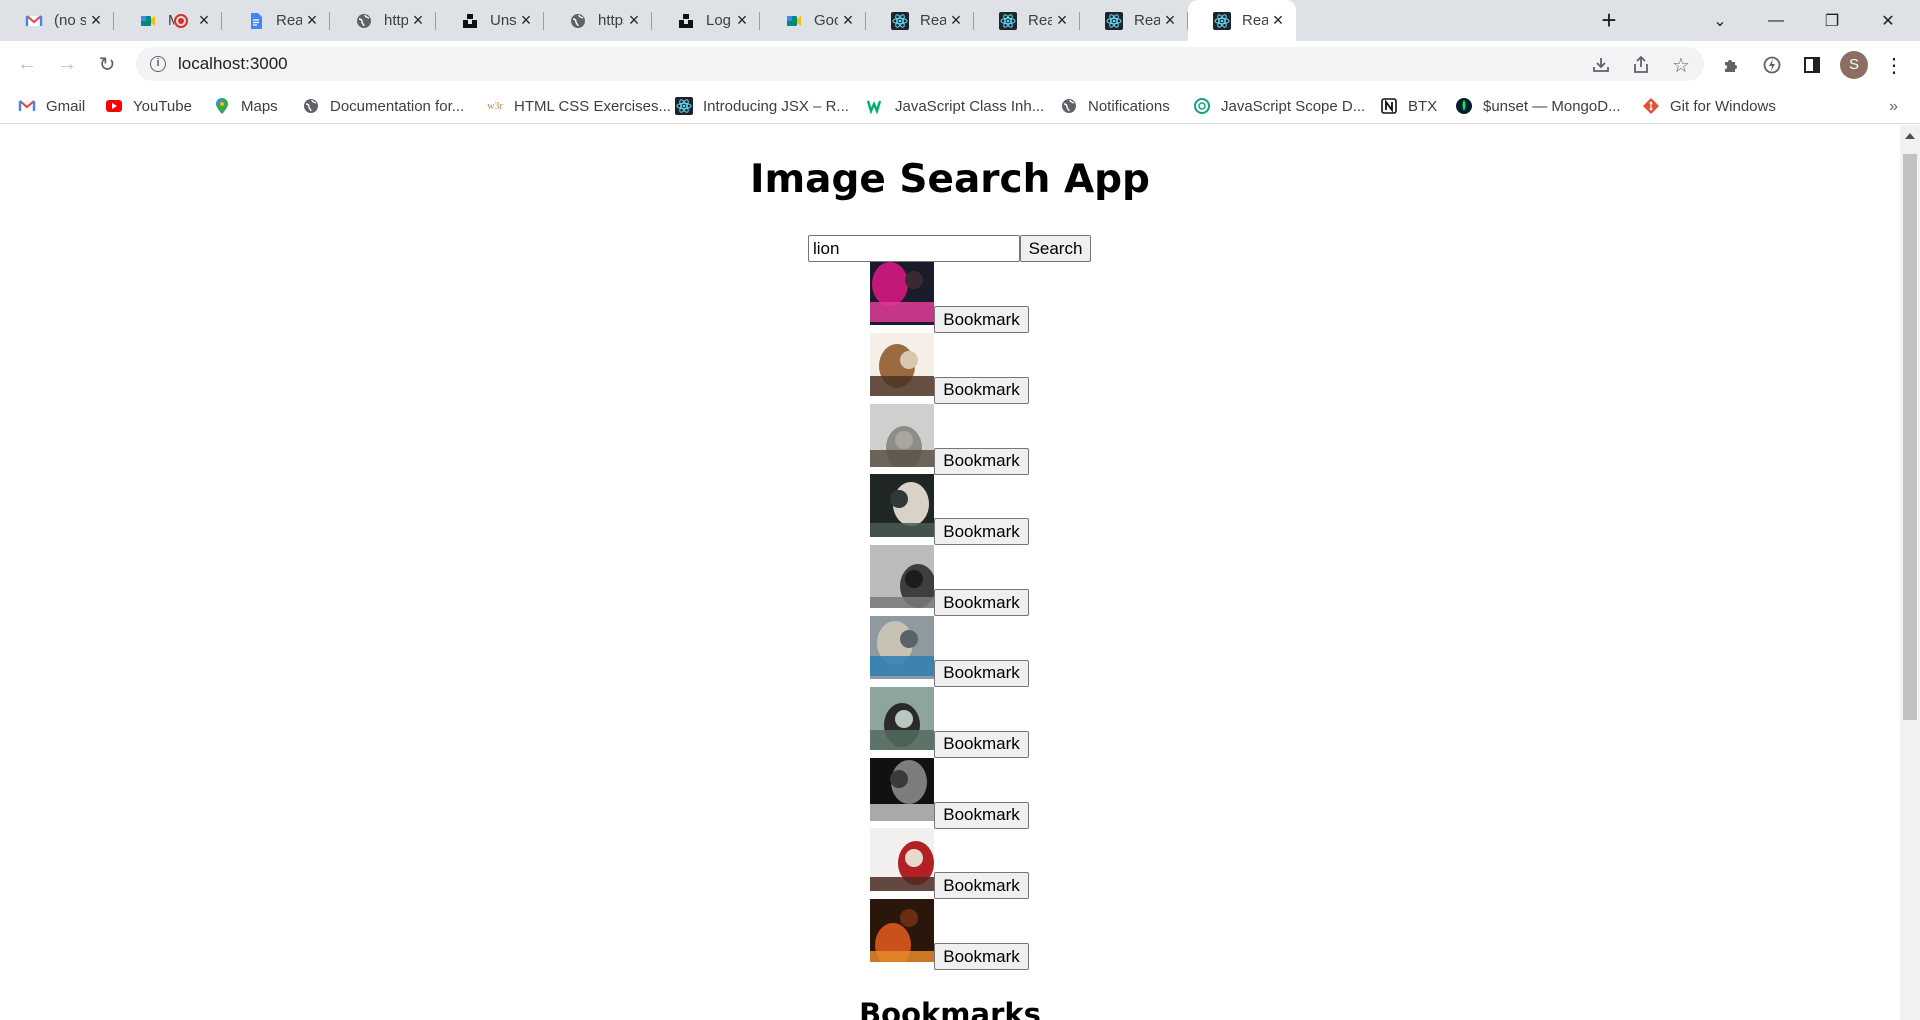  What do you see at coordinates (1776, 20) in the screenshot?
I see `minimize-button: —` at bounding box center [1776, 20].